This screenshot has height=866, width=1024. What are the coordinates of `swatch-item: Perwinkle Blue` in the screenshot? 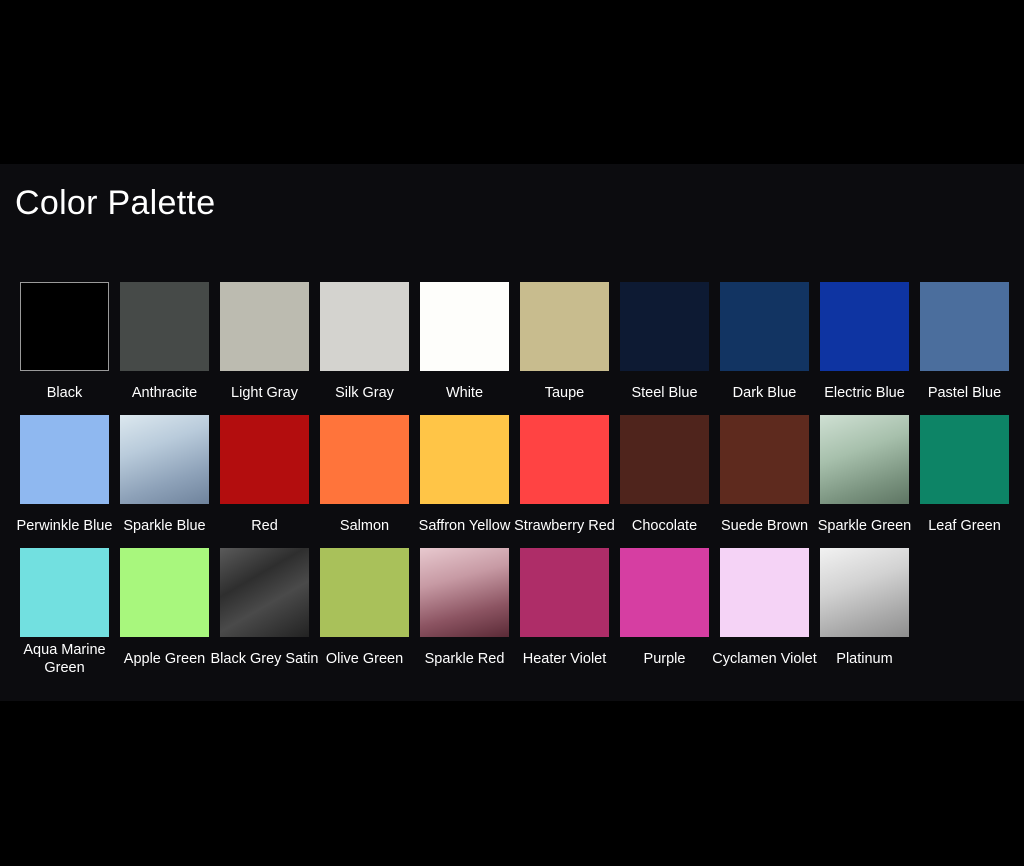 It's located at (64, 481).